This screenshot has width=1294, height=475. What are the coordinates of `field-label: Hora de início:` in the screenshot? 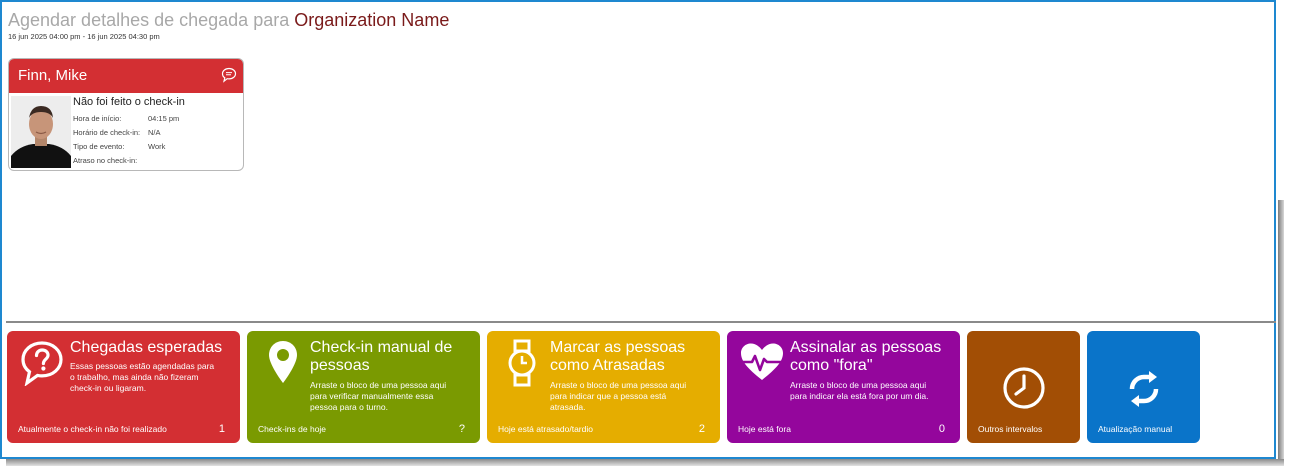 It's located at (97, 118).